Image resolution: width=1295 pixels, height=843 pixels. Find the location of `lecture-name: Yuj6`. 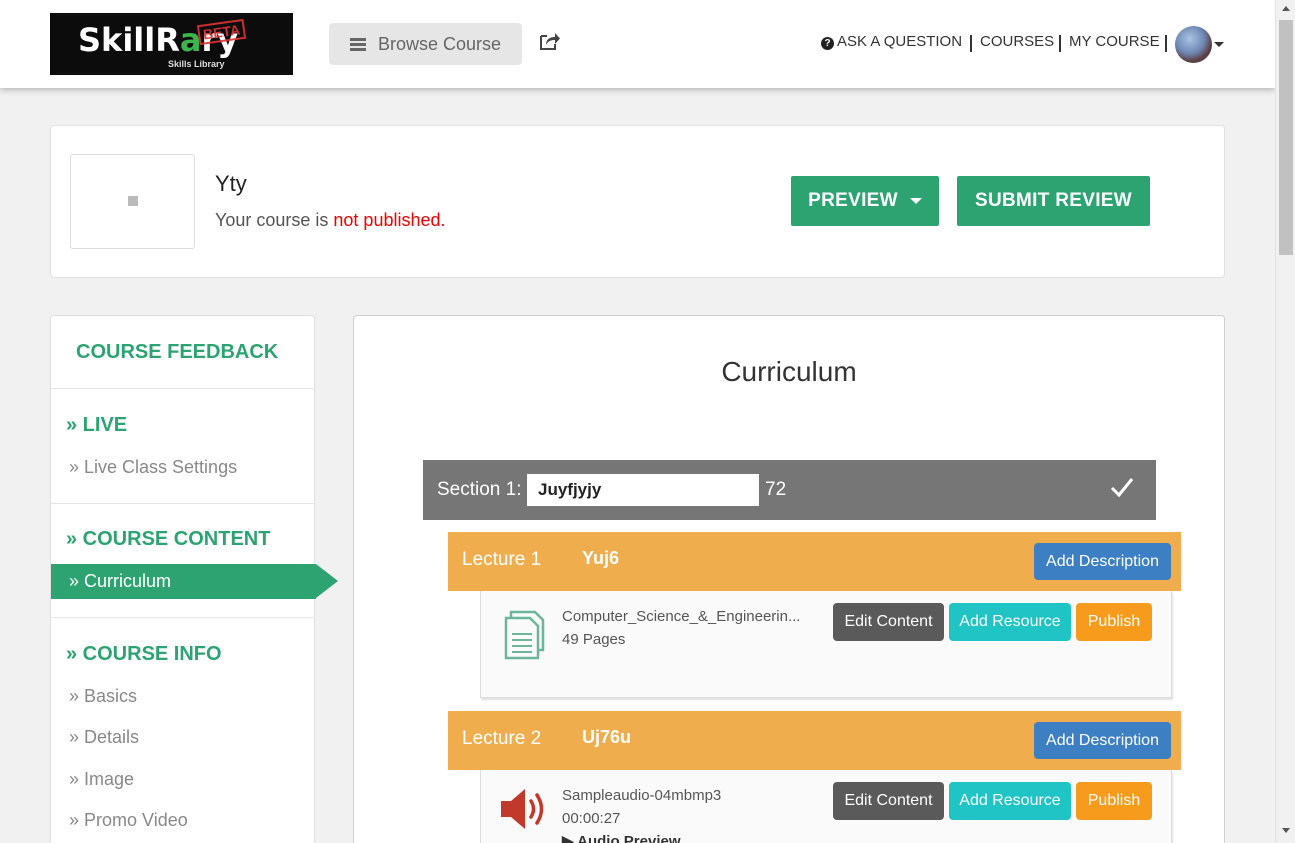

lecture-name: Yuj6 is located at coordinates (600, 558).